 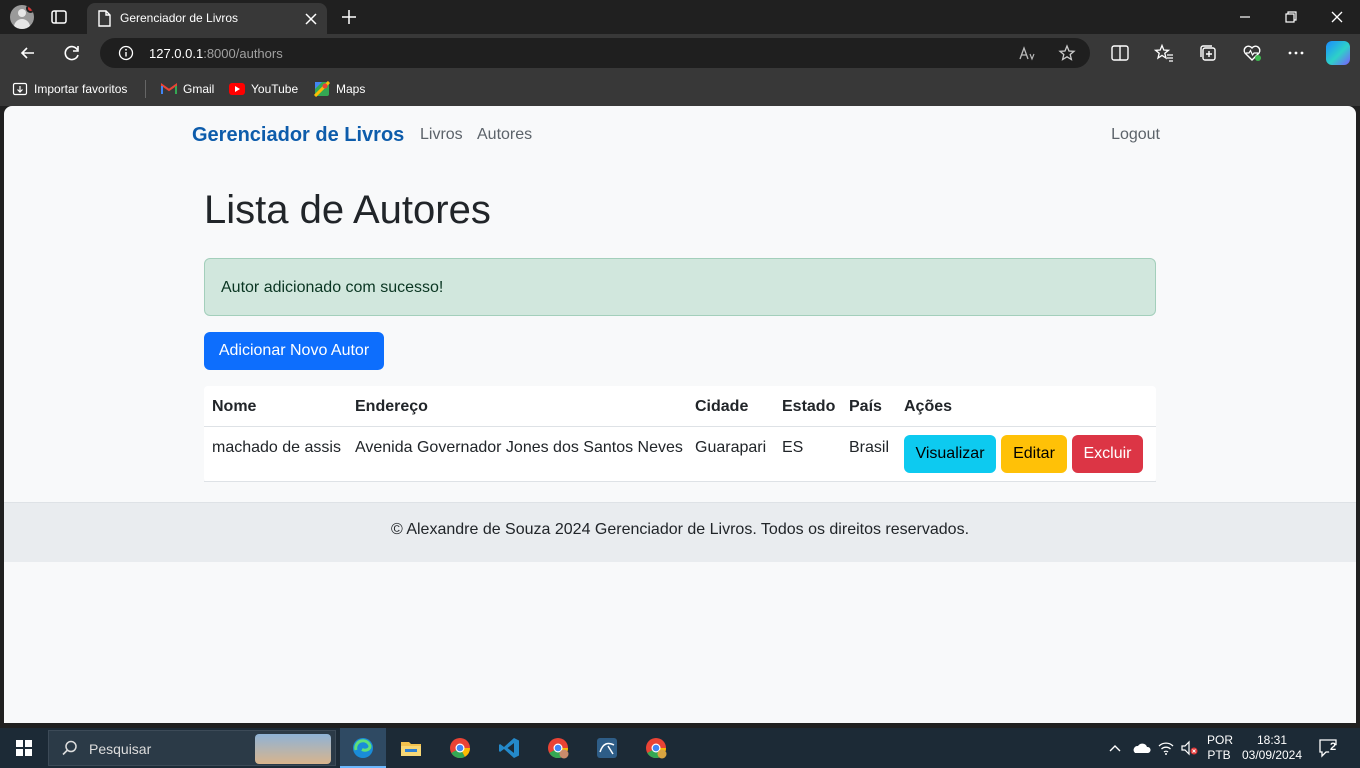 What do you see at coordinates (1067, 53) in the screenshot?
I see `favorite-star-icon` at bounding box center [1067, 53].